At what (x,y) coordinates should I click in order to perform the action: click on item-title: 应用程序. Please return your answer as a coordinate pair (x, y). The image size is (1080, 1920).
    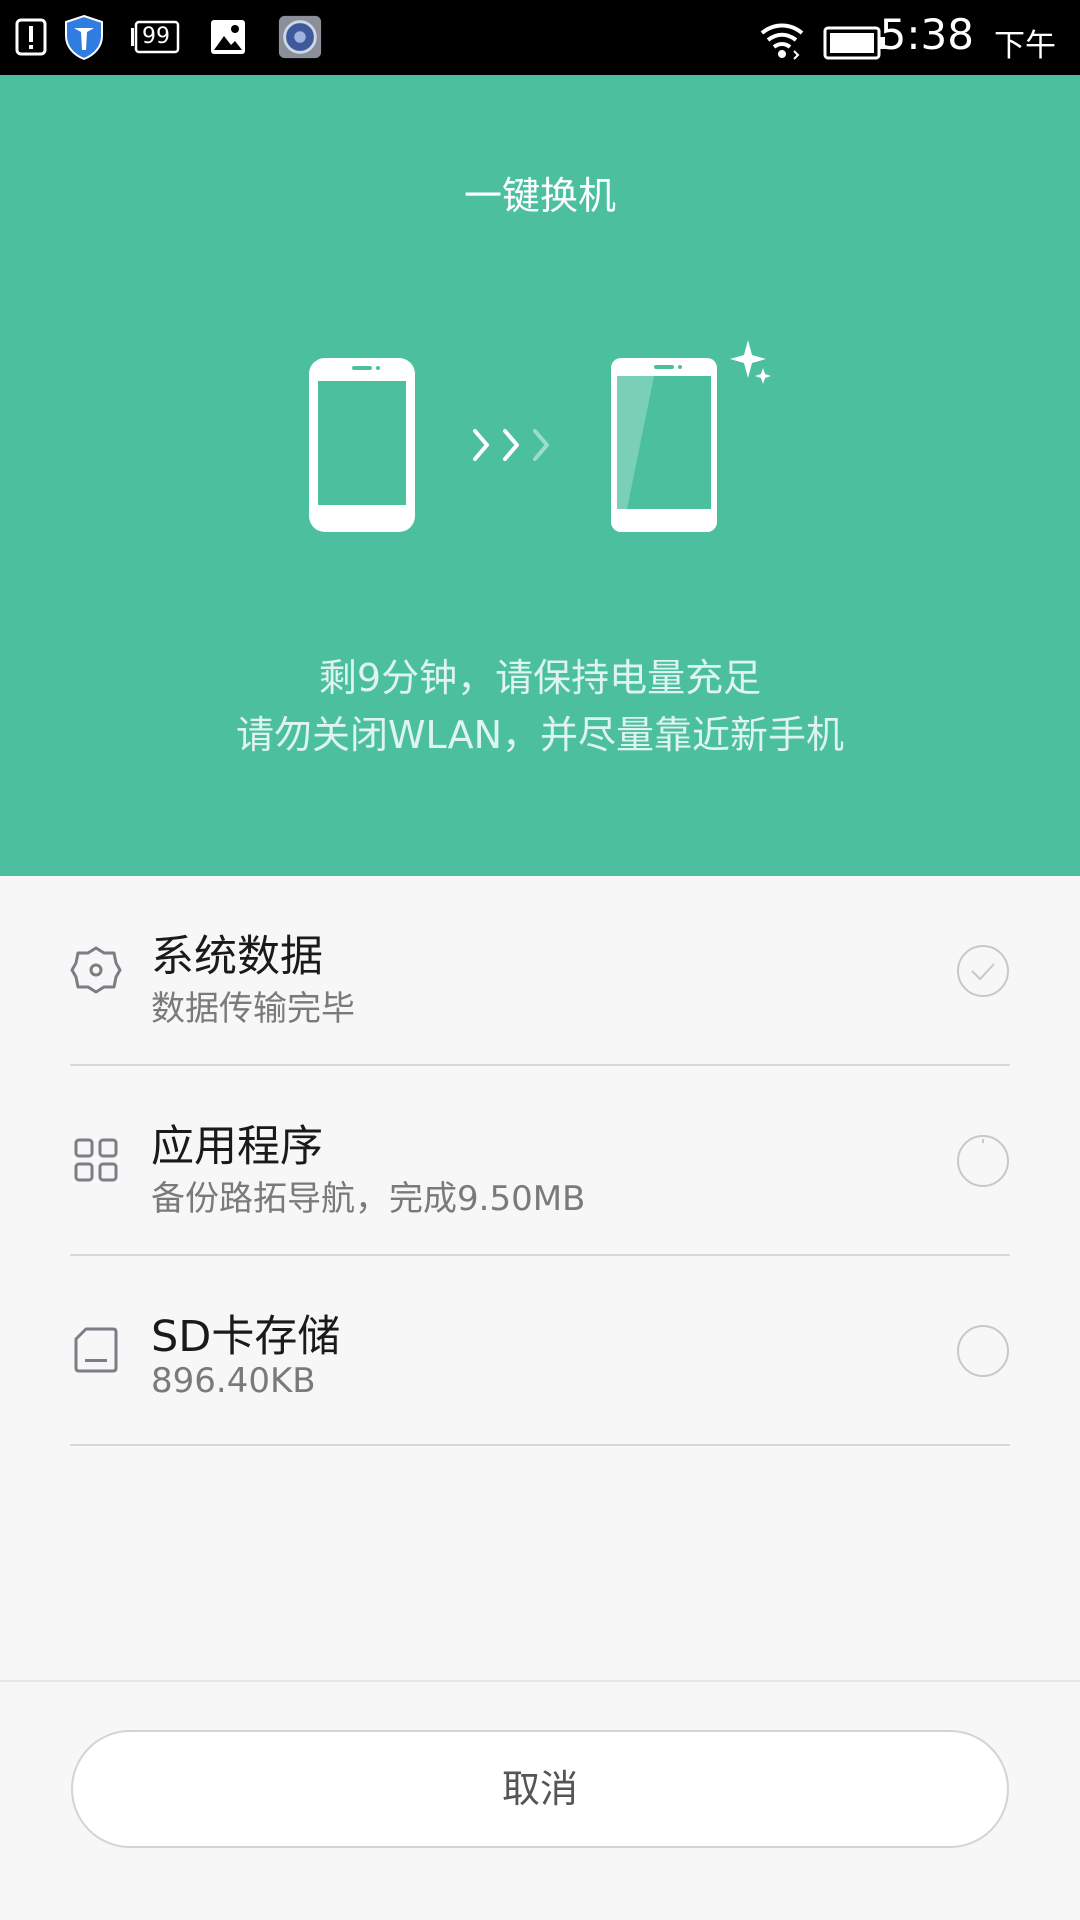
    Looking at the image, I should click on (237, 1147).